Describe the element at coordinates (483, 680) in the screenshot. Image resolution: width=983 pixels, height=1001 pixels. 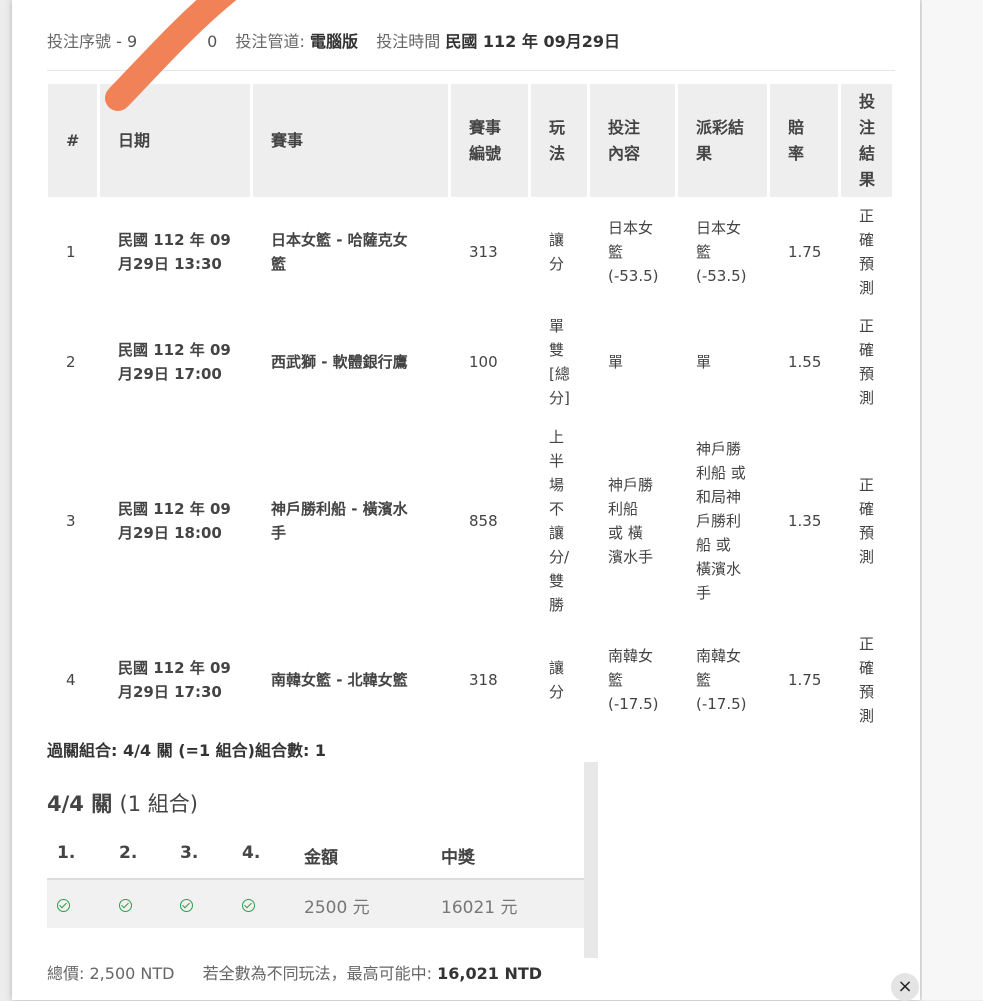
I see `cell-event-no: 318` at that location.